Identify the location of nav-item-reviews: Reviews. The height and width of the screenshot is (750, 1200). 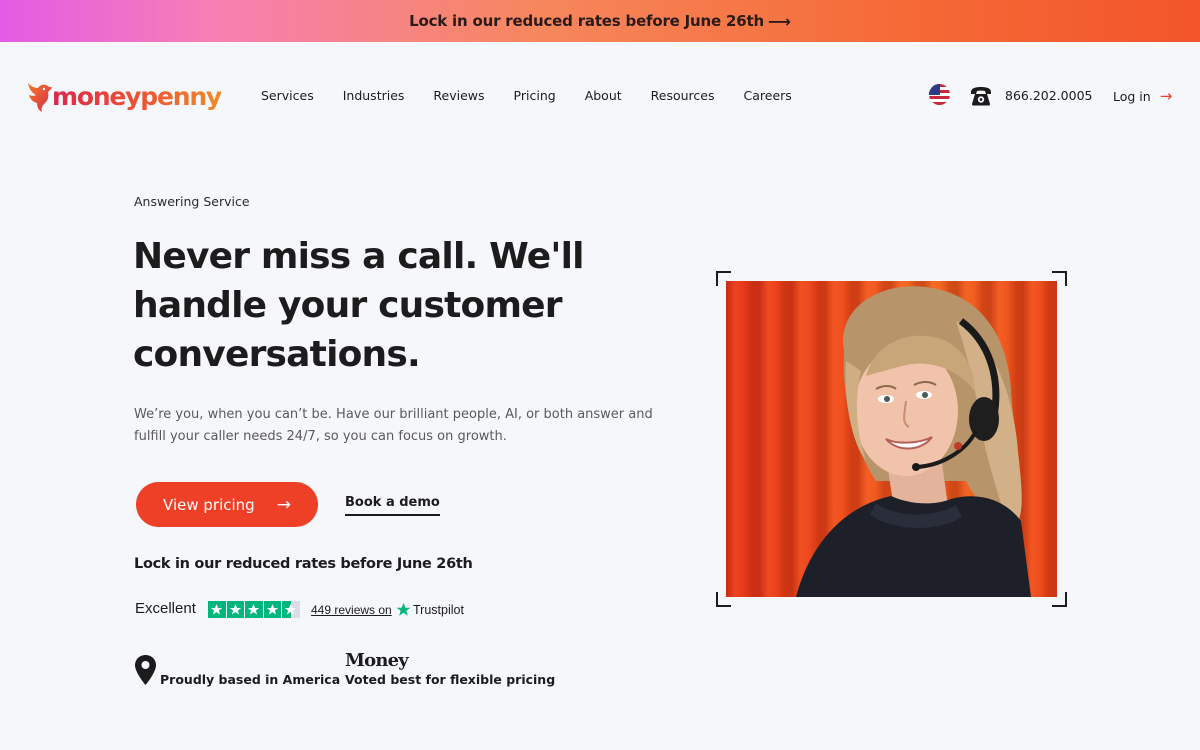
(458, 95).